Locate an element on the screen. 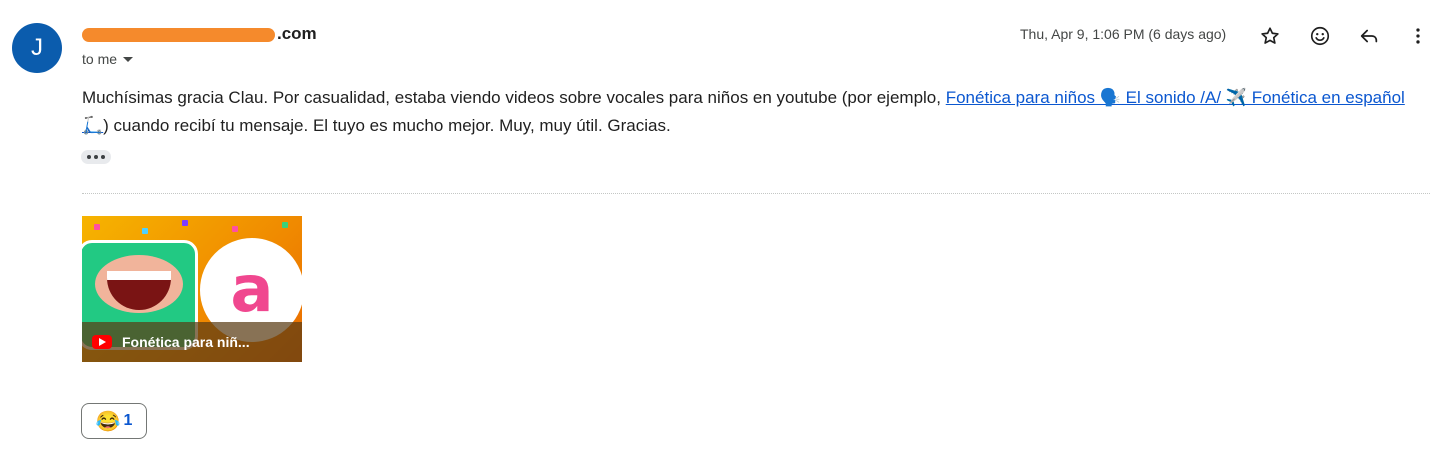 This screenshot has height=471, width=1456. message-date: Thu, Apr 9, 1:06 PM (6 days ago) is located at coordinates (1123, 34).